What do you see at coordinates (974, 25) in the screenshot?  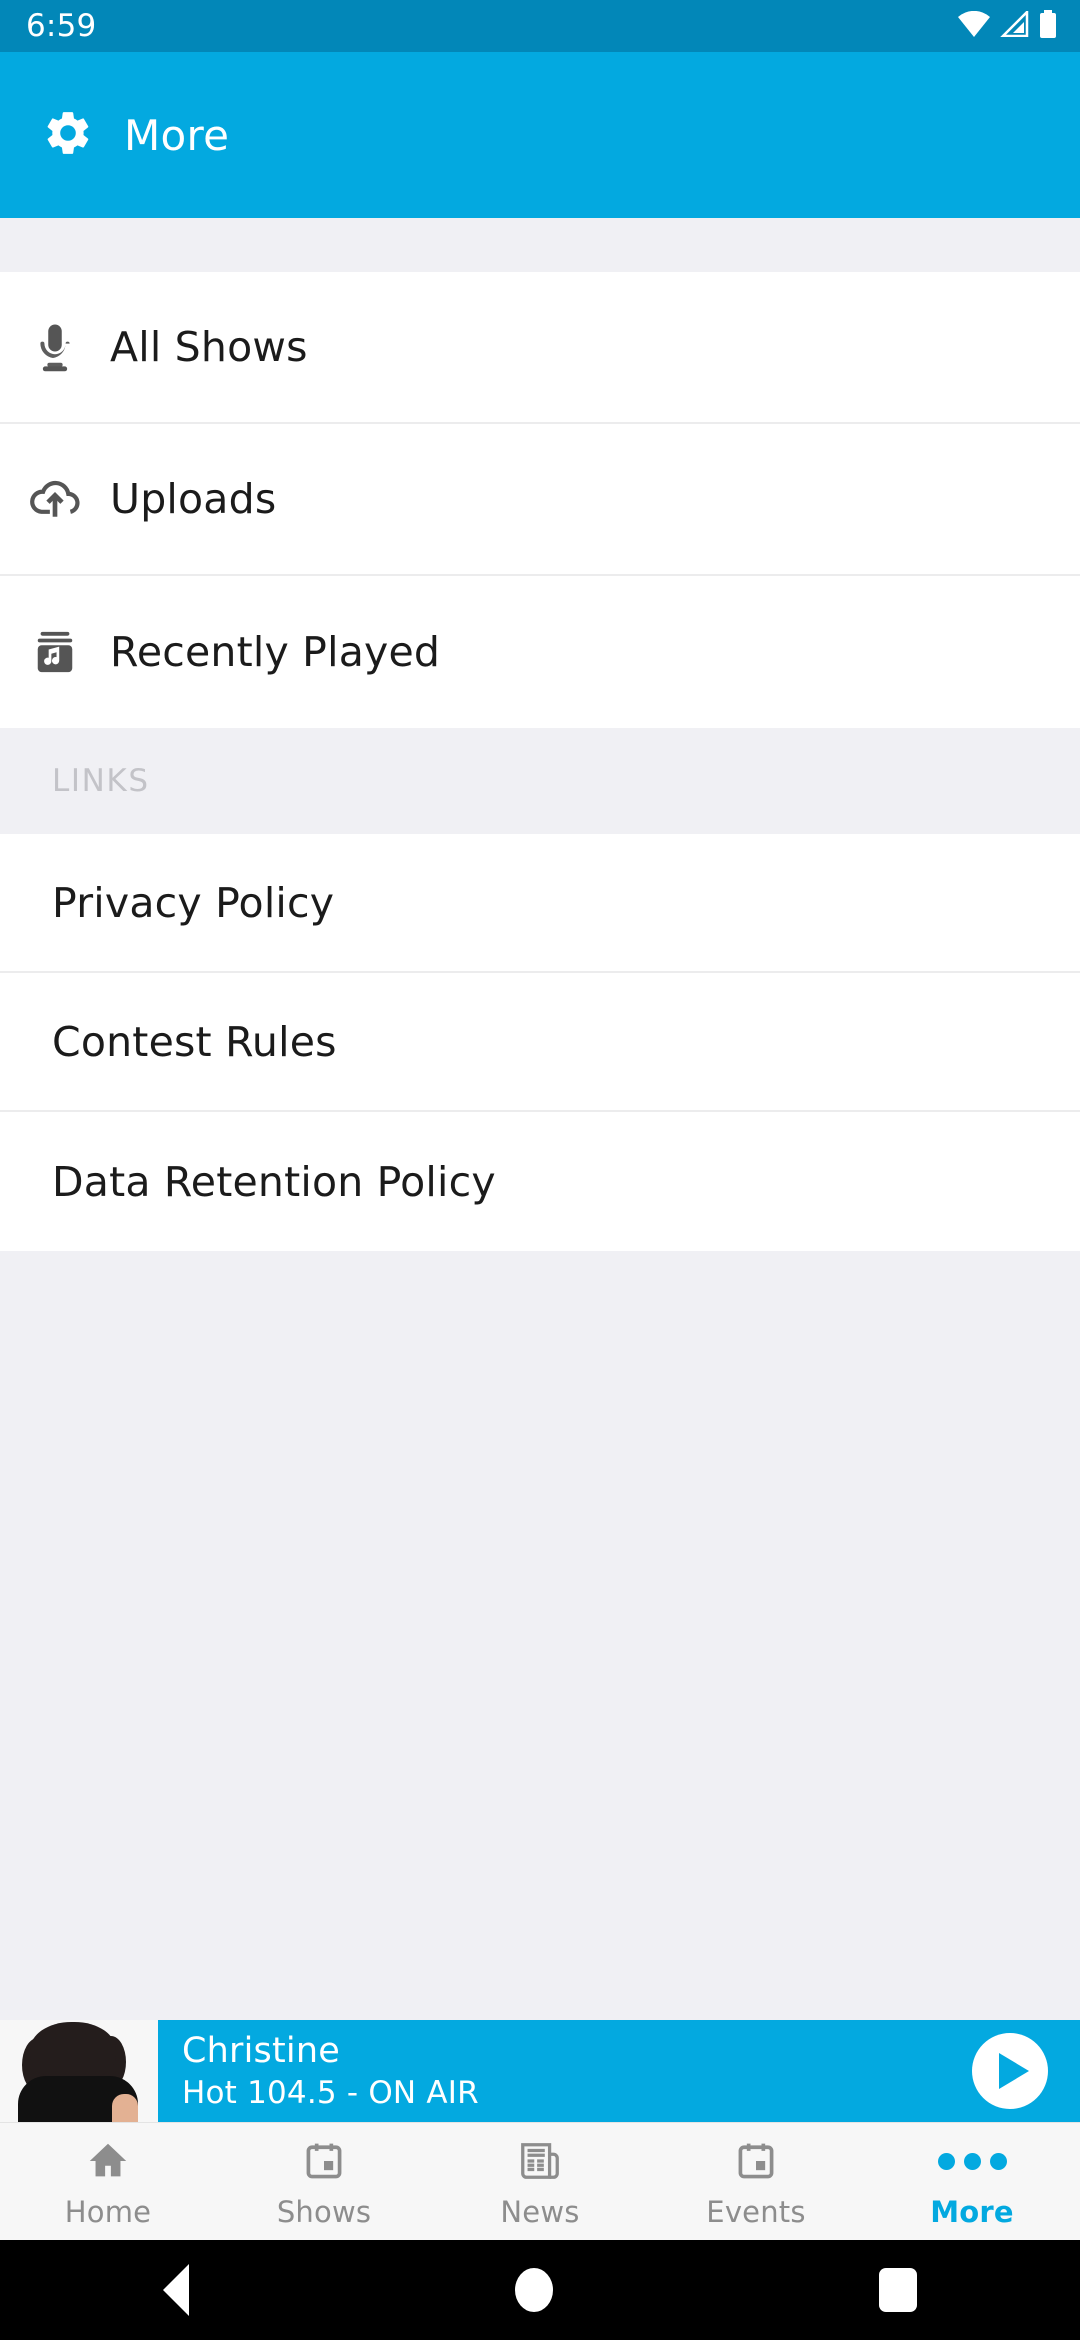 I see `wifi-icon` at bounding box center [974, 25].